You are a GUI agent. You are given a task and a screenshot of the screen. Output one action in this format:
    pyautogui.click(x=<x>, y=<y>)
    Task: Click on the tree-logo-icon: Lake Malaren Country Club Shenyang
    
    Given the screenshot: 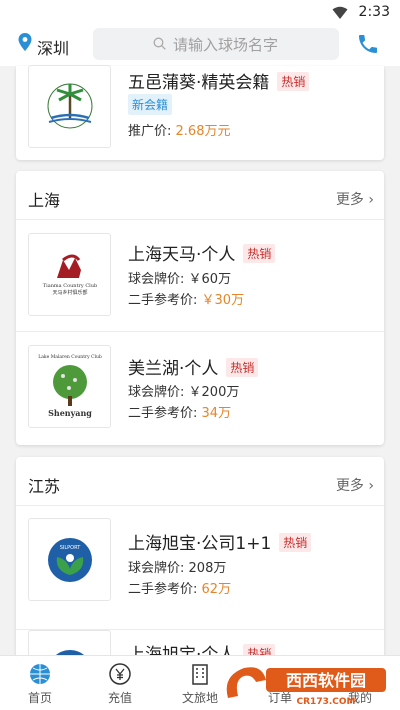 What is the action you would take?
    pyautogui.click(x=70, y=386)
    